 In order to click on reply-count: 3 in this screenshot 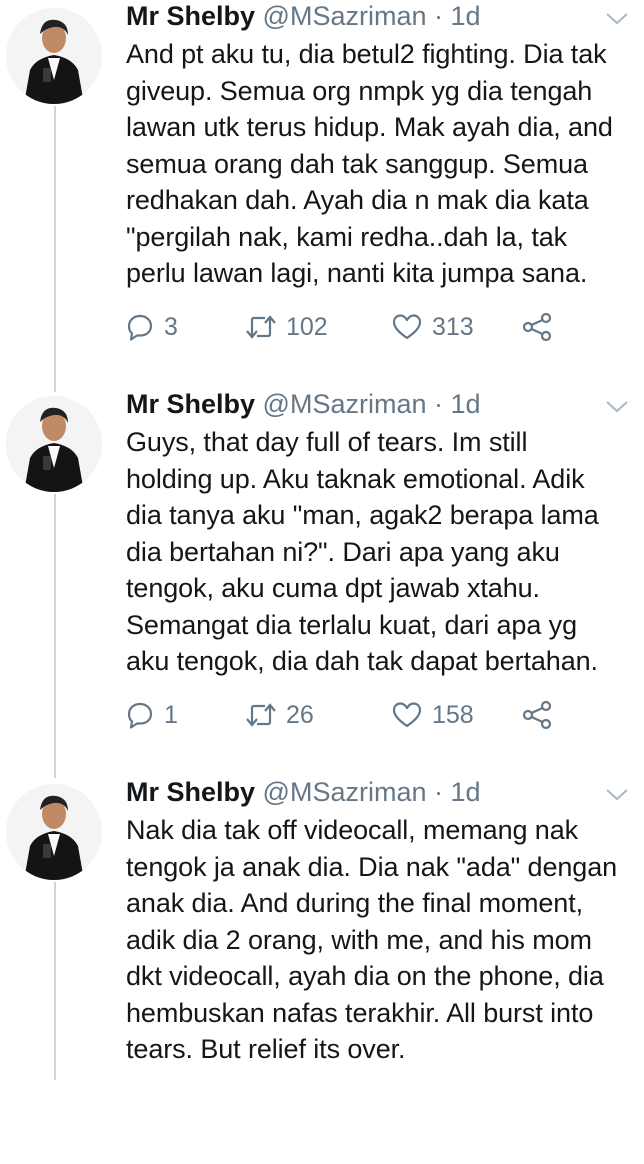, I will do `click(171, 326)`.